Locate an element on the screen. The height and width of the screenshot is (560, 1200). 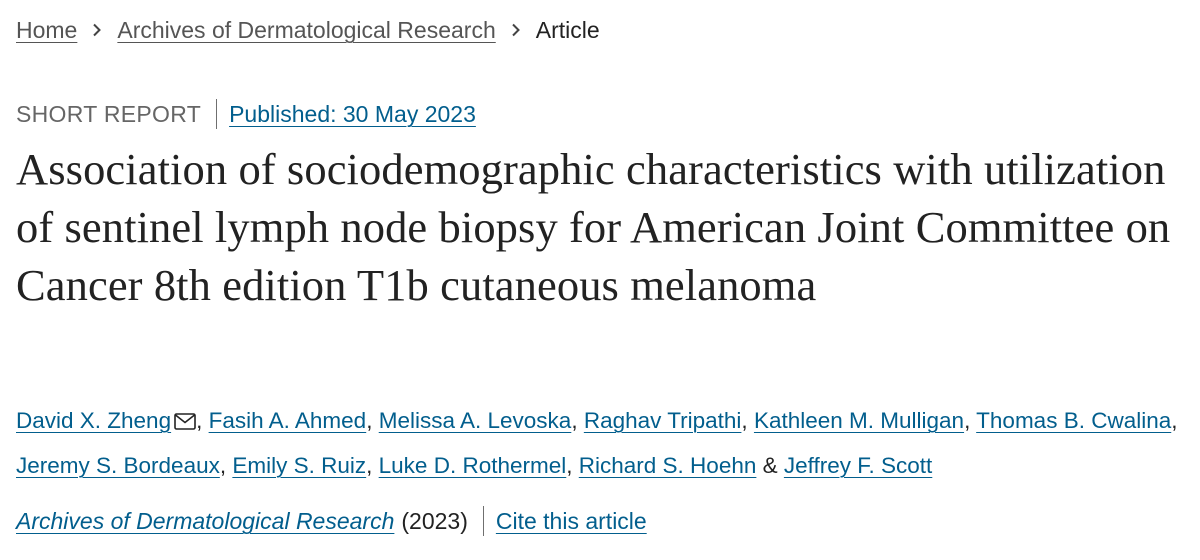
meta-divider is located at coordinates (217, 114).